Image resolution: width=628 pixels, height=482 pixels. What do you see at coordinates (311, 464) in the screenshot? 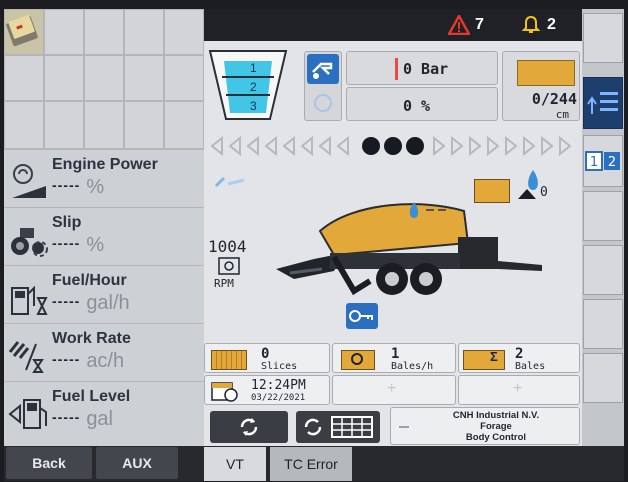
I see `tab-tc-error: TC Error` at bounding box center [311, 464].